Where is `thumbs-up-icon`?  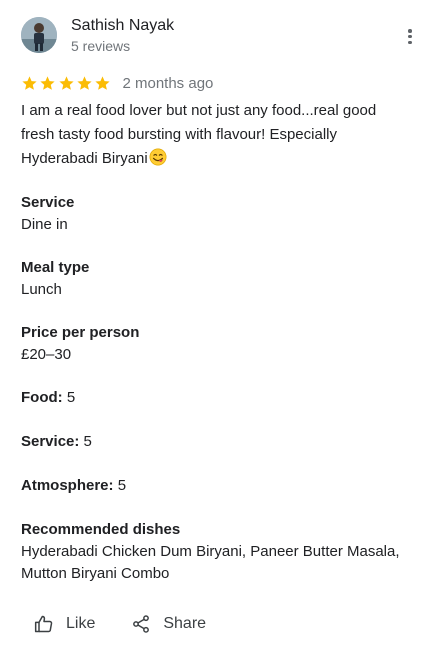
thumbs-up-icon is located at coordinates (43, 624).